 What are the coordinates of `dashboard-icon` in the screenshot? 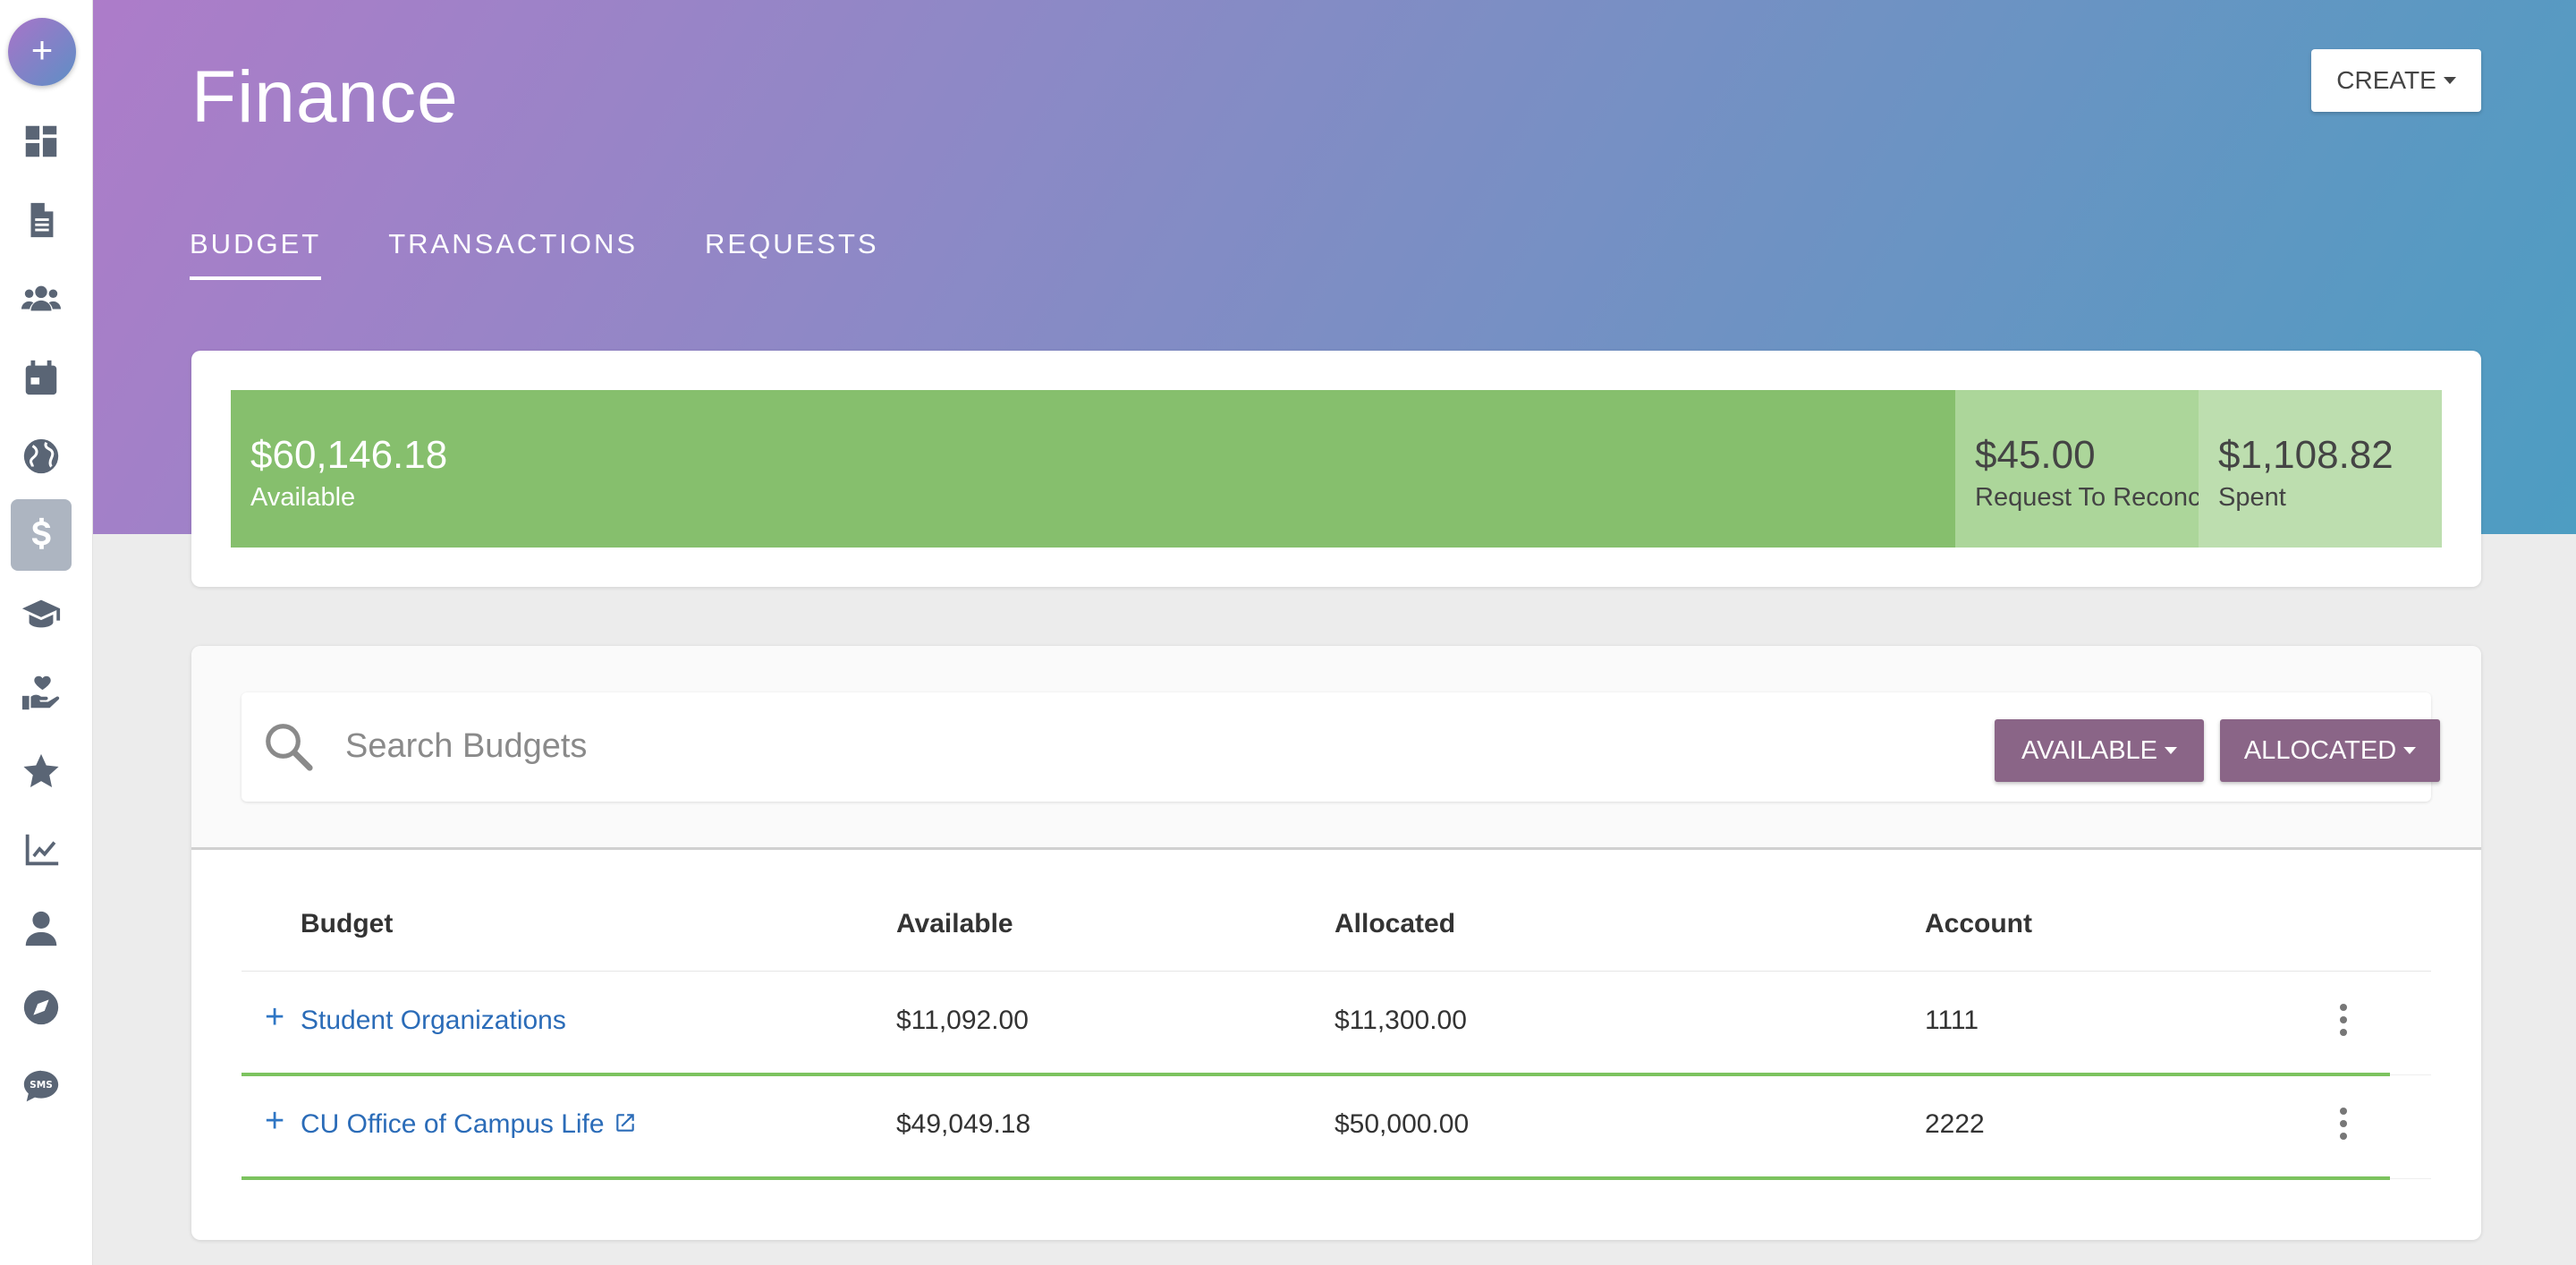 It's located at (41, 141).